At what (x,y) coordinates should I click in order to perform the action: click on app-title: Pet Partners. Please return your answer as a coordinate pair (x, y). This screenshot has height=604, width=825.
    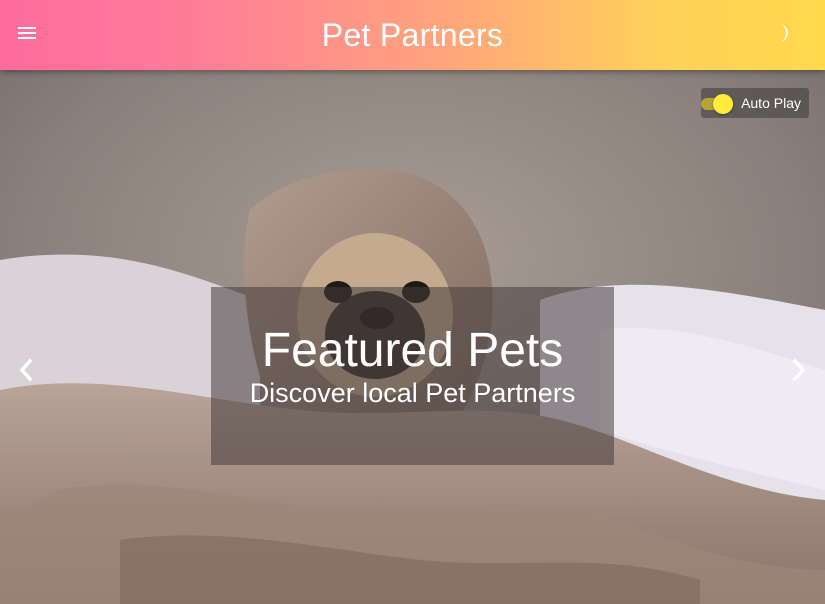
    Looking at the image, I should click on (412, 34).